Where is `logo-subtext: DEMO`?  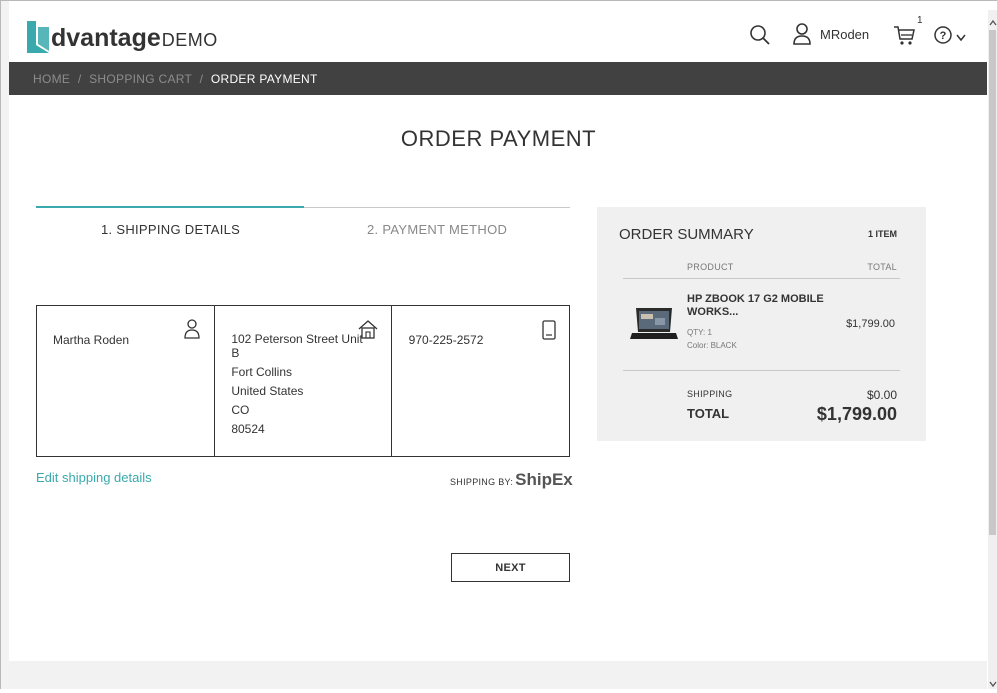 logo-subtext: DEMO is located at coordinates (189, 40).